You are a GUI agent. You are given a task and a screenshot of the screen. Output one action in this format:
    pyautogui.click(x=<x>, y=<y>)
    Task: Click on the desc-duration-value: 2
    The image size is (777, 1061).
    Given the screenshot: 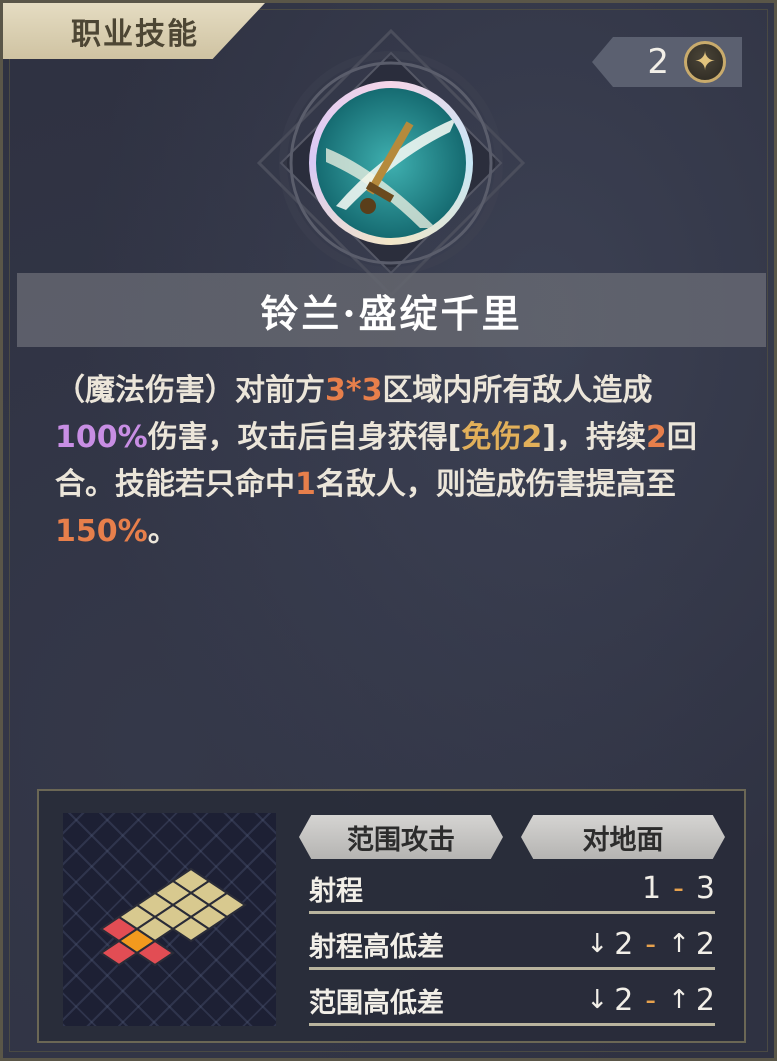 What is the action you would take?
    pyautogui.click(x=656, y=437)
    